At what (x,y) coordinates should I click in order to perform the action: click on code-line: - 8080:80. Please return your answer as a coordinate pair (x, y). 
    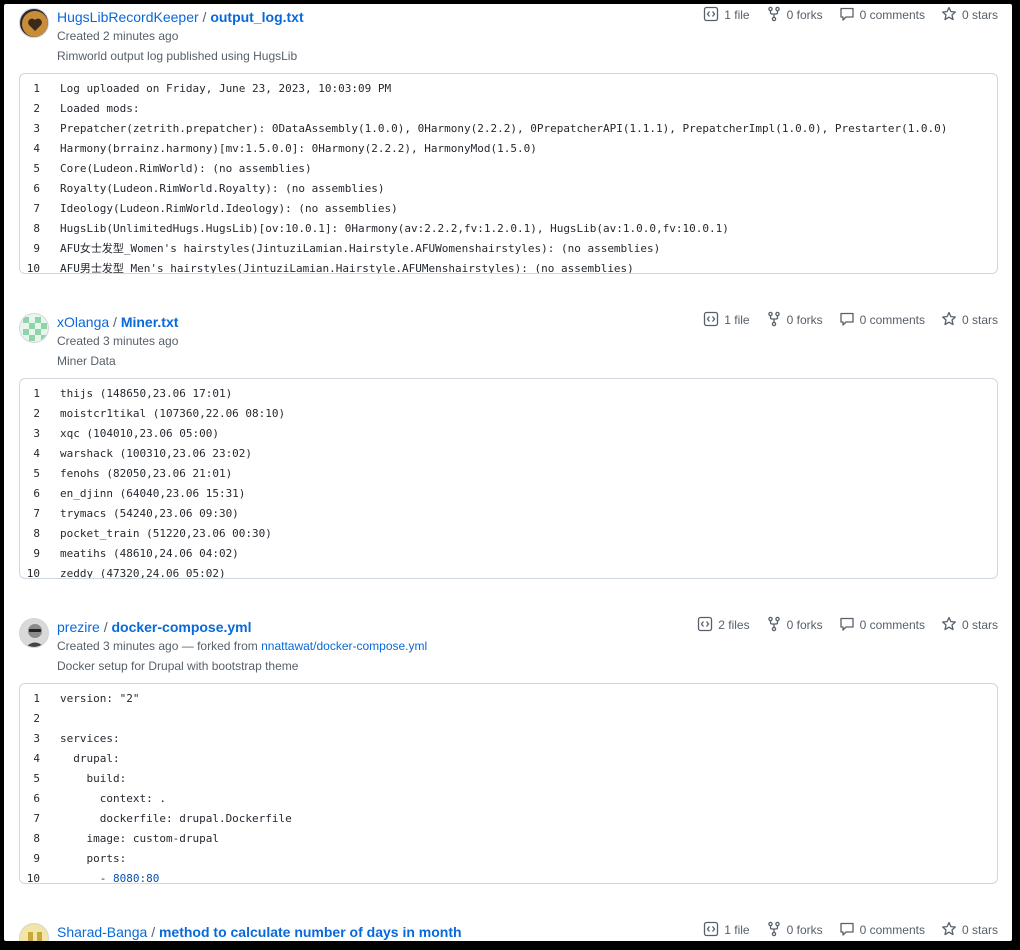
    Looking at the image, I should click on (508, 876).